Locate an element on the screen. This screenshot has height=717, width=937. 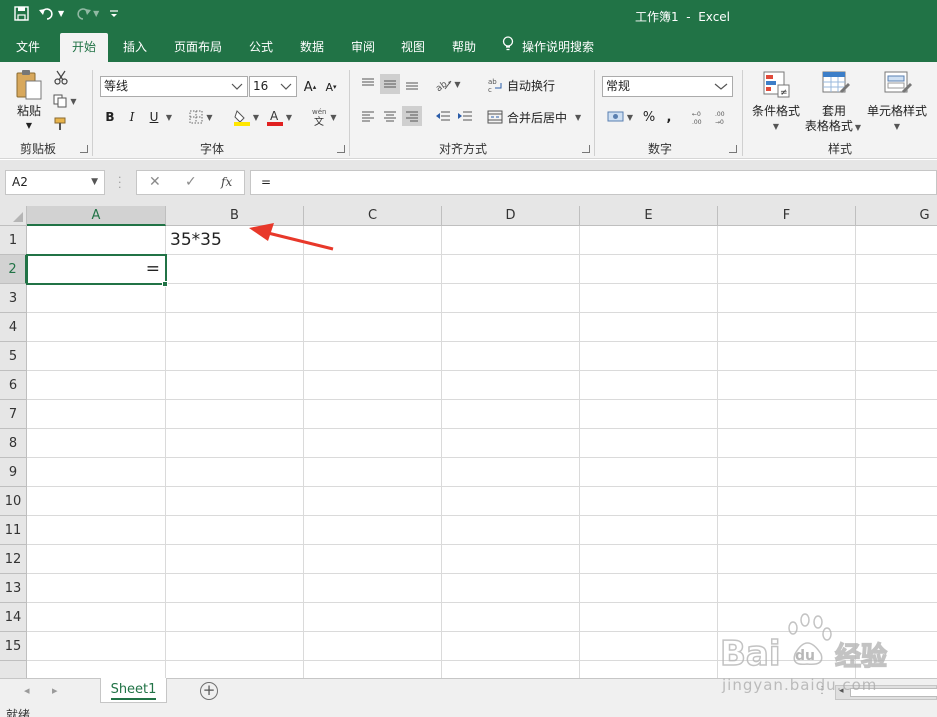
column-header-f: F is located at coordinates (787, 216).